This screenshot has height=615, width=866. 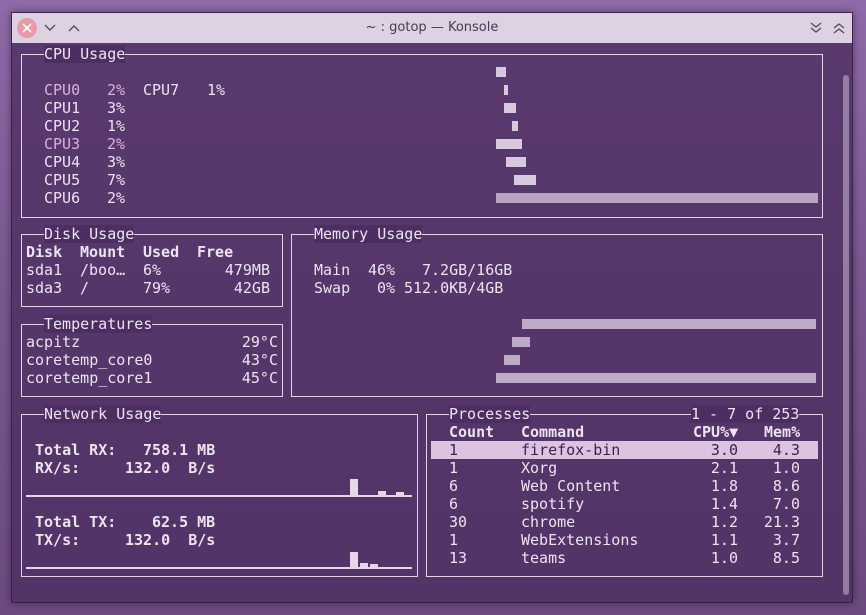 What do you see at coordinates (724, 504) in the screenshot?
I see `proc-row-4-cpu: 1.4` at bounding box center [724, 504].